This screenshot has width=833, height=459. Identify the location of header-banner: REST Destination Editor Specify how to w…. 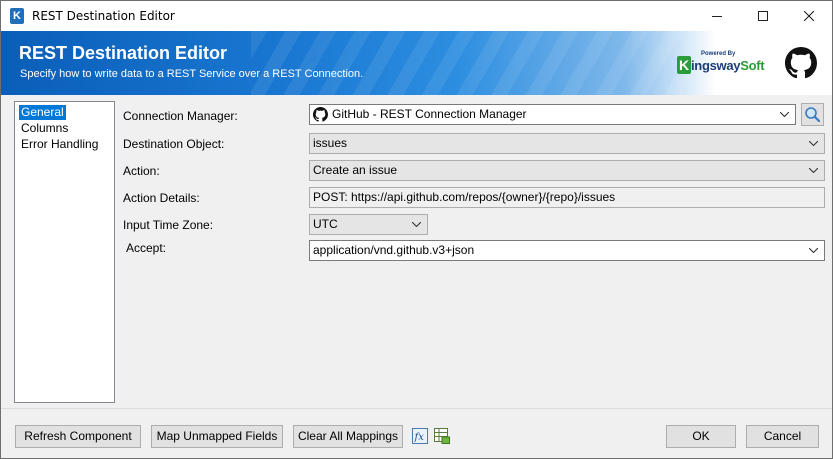
(416, 63).